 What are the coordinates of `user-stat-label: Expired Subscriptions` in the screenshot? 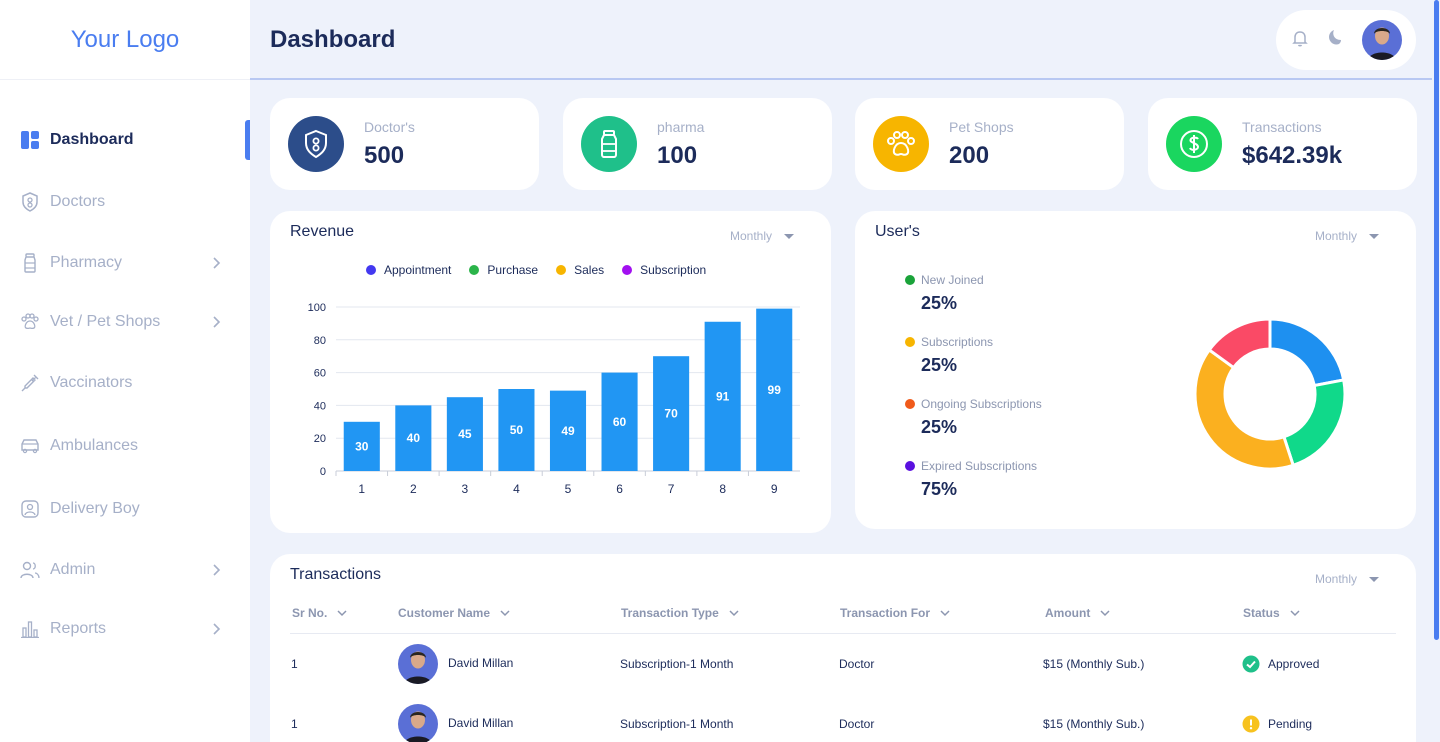 It's located at (979, 466).